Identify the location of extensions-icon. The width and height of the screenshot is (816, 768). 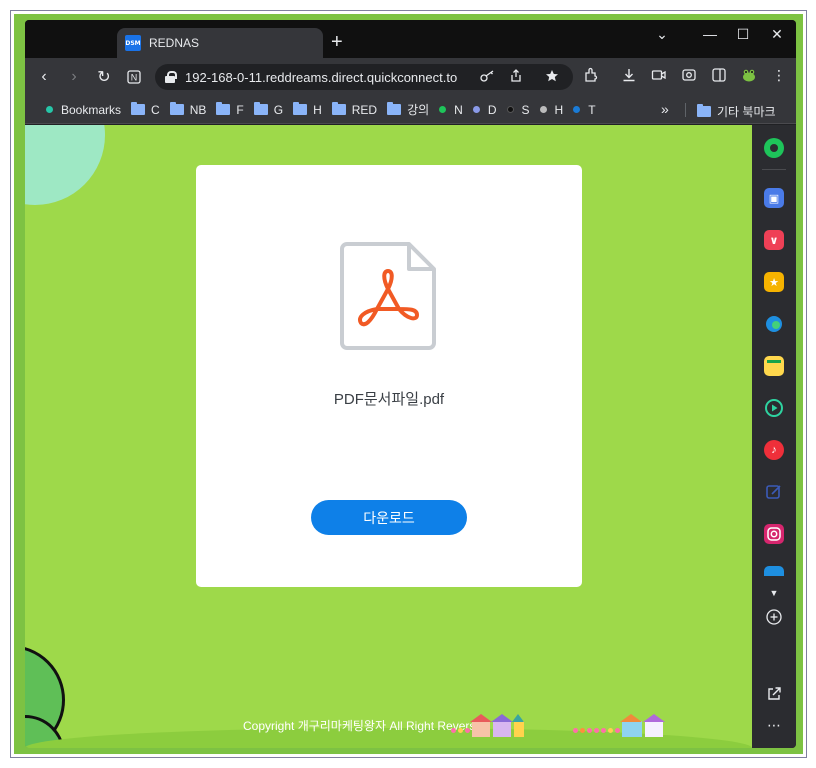
(591, 76).